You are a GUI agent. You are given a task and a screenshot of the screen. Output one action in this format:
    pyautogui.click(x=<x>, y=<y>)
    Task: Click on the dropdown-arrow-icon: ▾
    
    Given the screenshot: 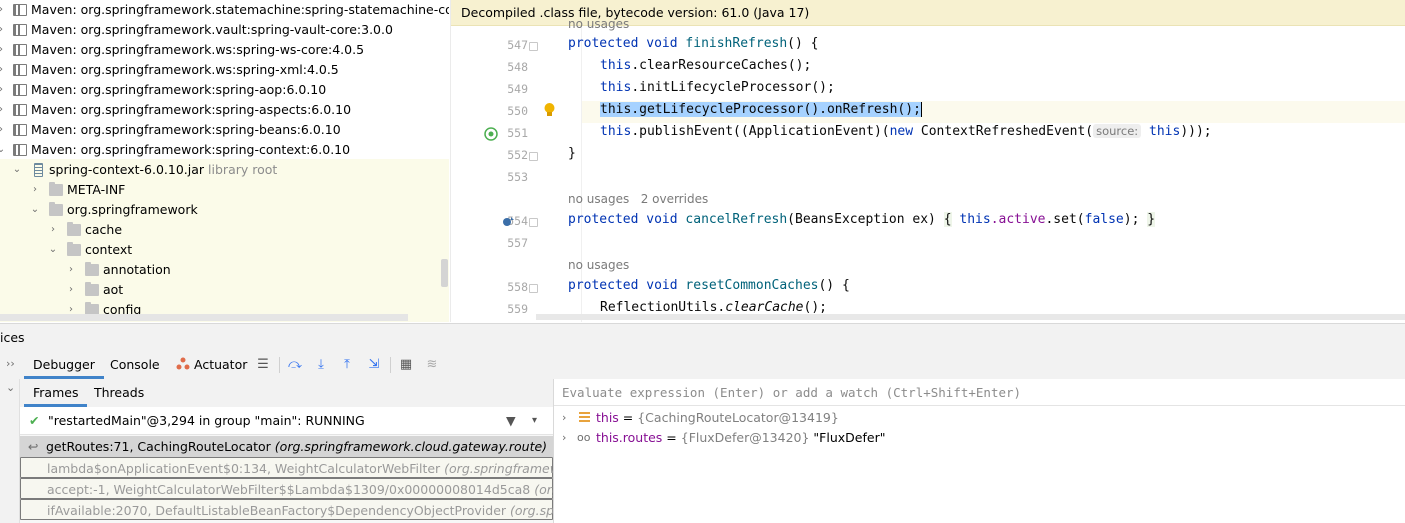 What is the action you would take?
    pyautogui.click(x=534, y=420)
    